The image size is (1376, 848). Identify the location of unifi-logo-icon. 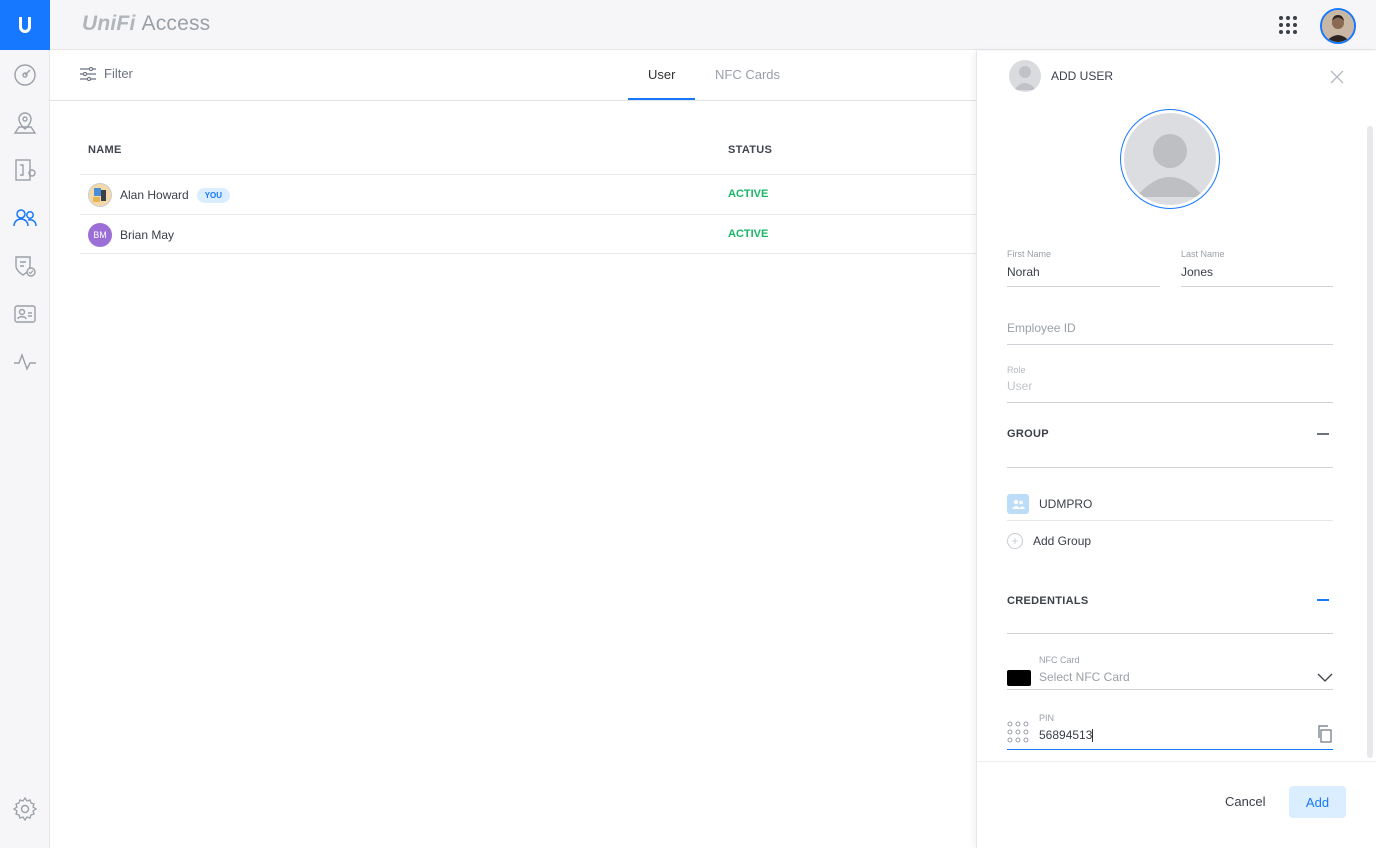
(25, 25).